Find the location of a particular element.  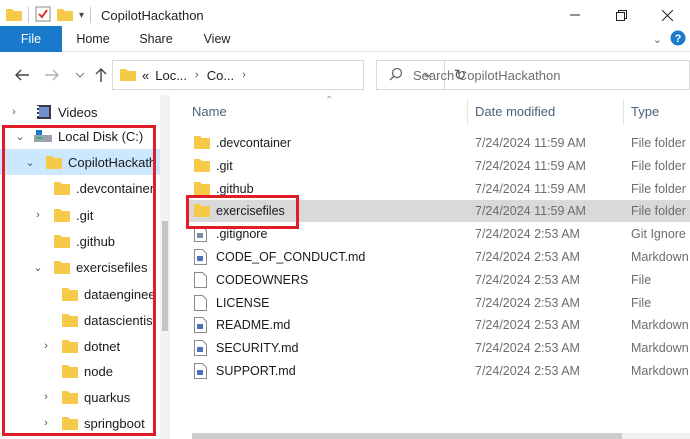

window-title: CopilotHackathon is located at coordinates (152, 15).